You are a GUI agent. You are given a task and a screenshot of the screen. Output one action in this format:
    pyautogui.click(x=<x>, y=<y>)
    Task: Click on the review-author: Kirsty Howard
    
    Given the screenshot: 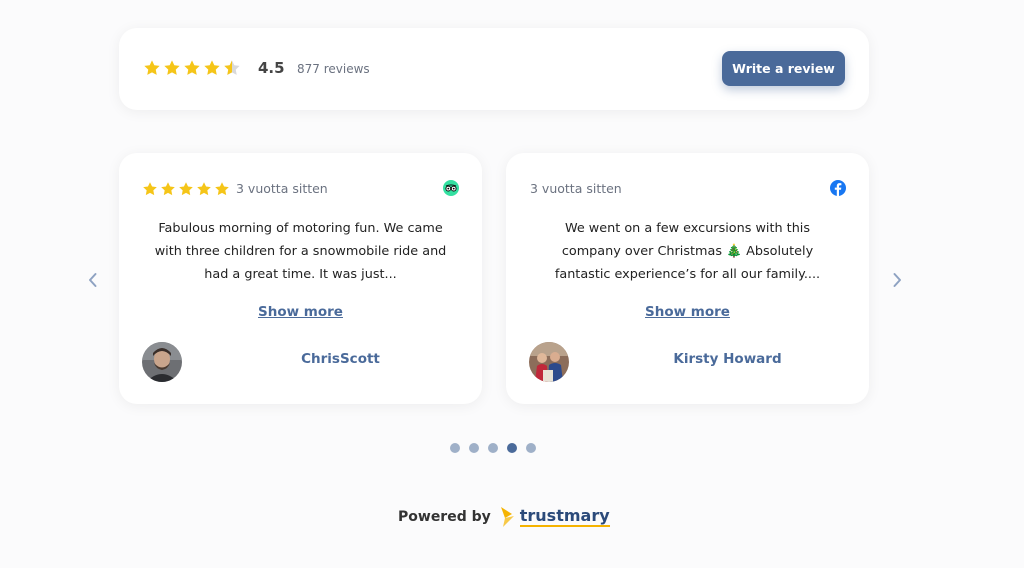 What is the action you would take?
    pyautogui.click(x=727, y=359)
    